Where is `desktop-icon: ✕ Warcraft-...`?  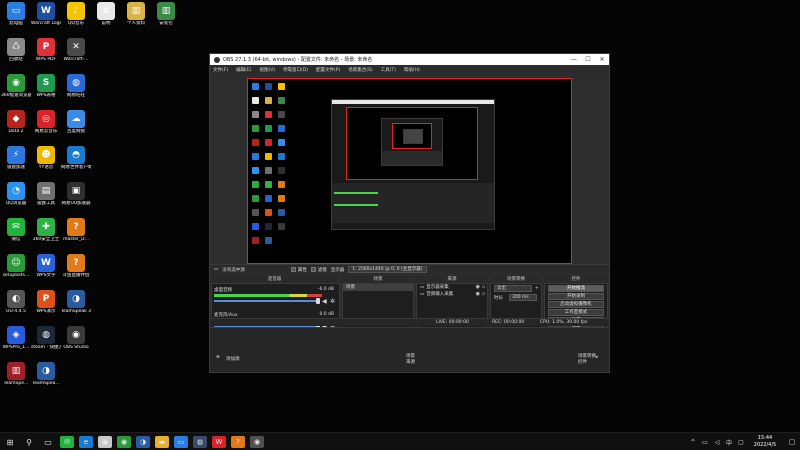
desktop-icon: ✕ Warcraft-... is located at coordinates (76, 50).